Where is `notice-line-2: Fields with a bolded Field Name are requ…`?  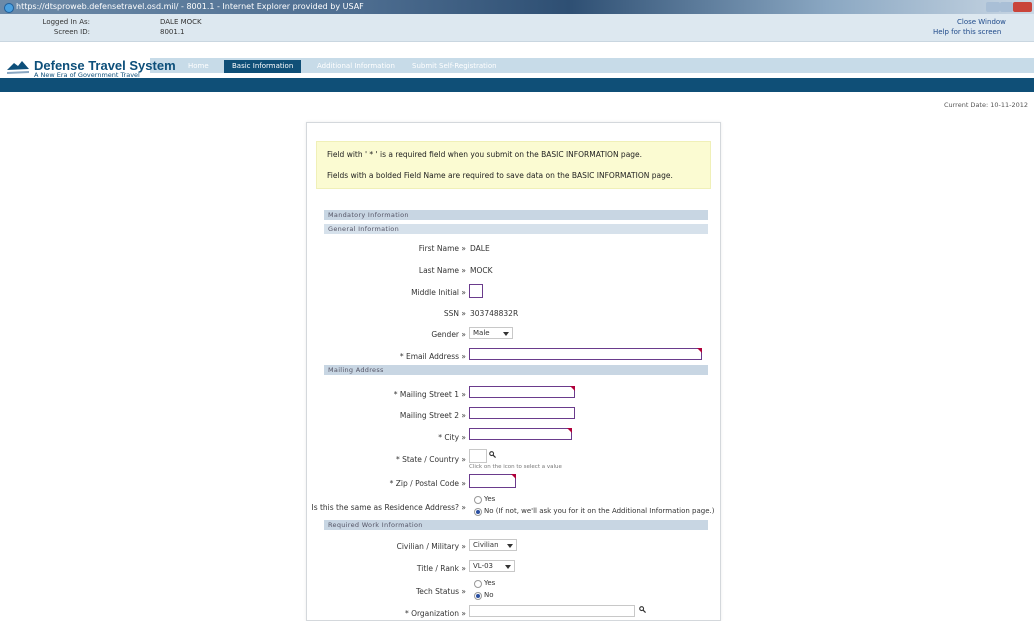
notice-line-2: Fields with a bolded Field Name are requ… is located at coordinates (500, 175).